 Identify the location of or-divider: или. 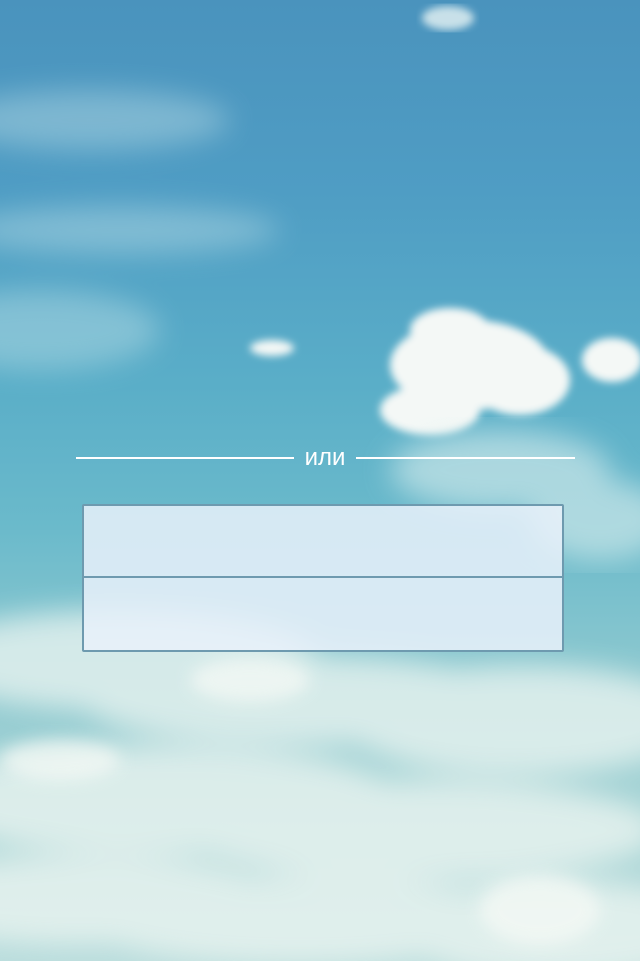
(325, 458).